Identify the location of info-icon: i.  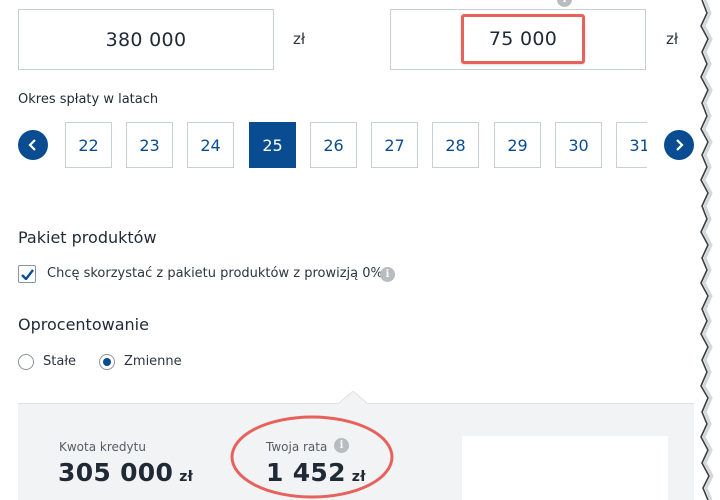
(564, 3).